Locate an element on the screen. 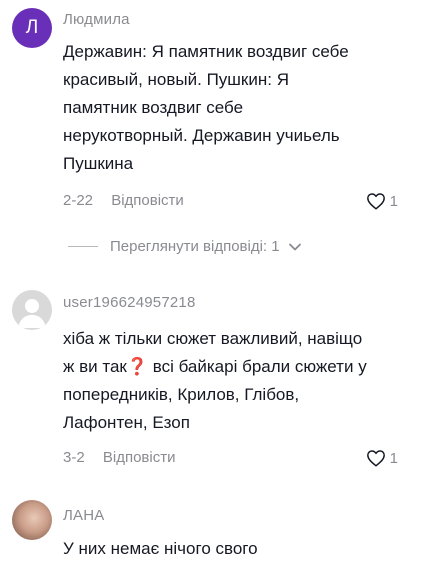 This screenshot has width=422, height=567. avatar-letter: Л is located at coordinates (32, 27).